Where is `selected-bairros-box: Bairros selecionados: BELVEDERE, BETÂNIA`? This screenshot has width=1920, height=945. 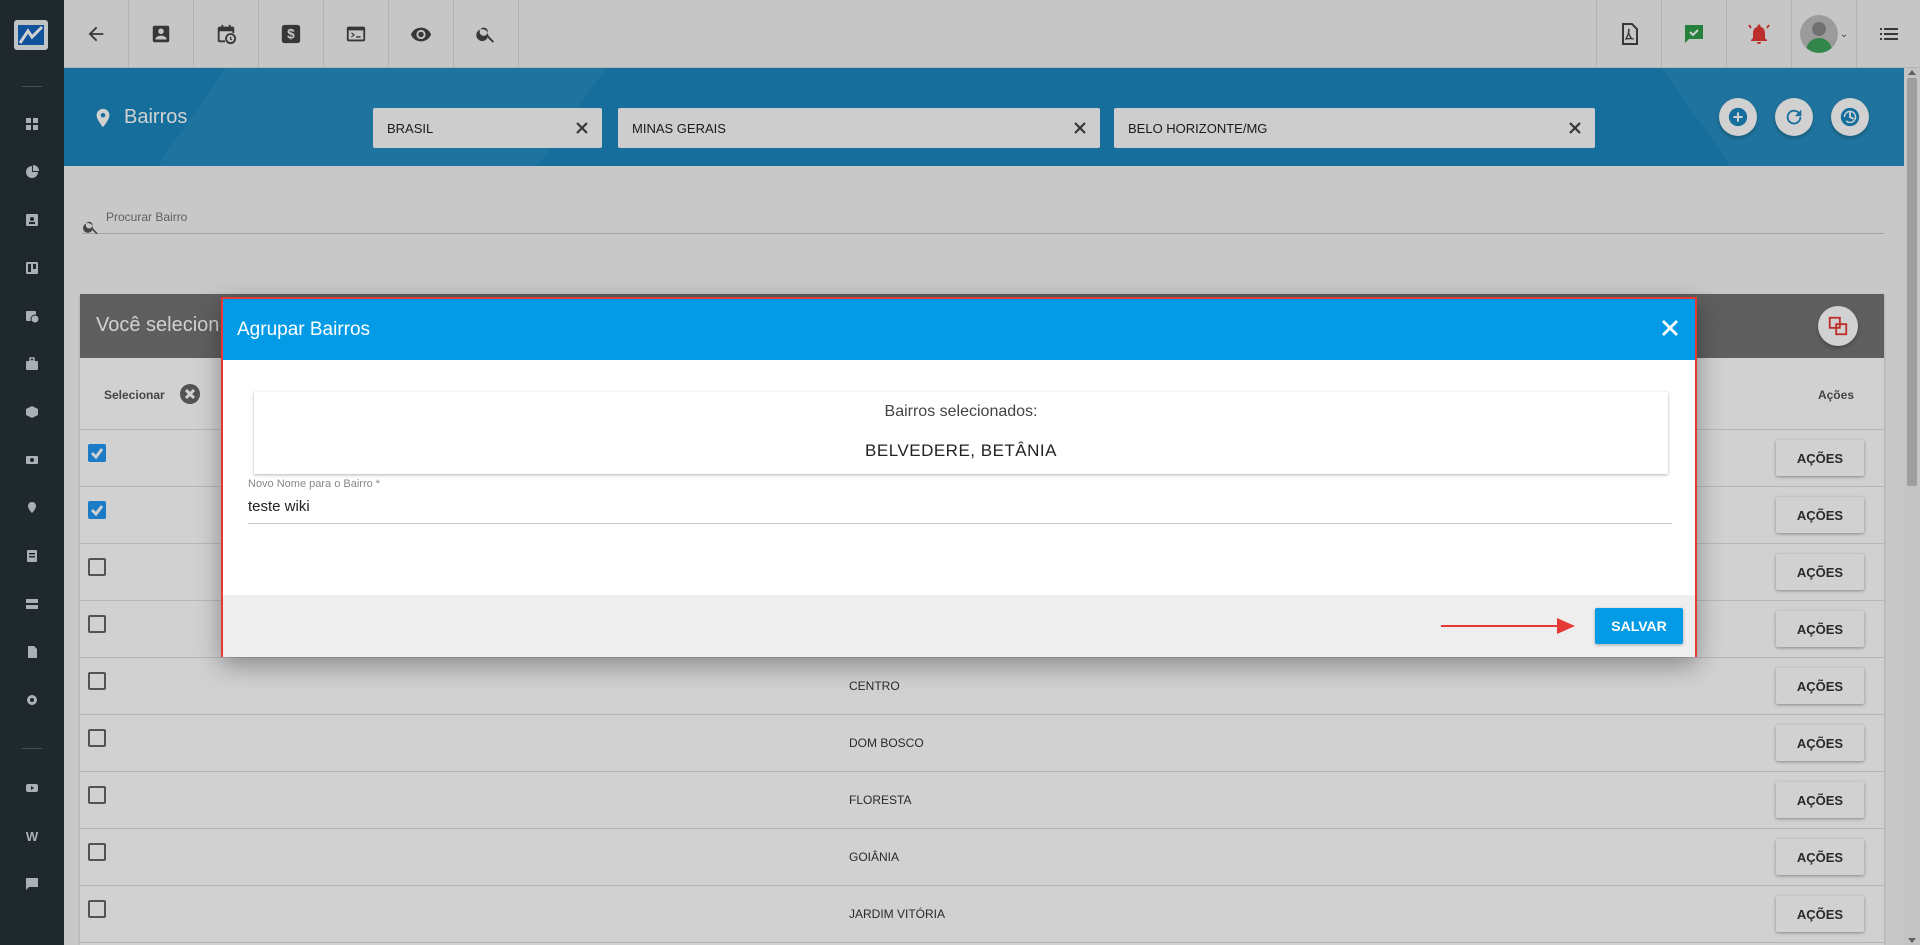
selected-bairros-box: Bairros selecionados: BELVEDERE, BETÂNIA is located at coordinates (961, 433).